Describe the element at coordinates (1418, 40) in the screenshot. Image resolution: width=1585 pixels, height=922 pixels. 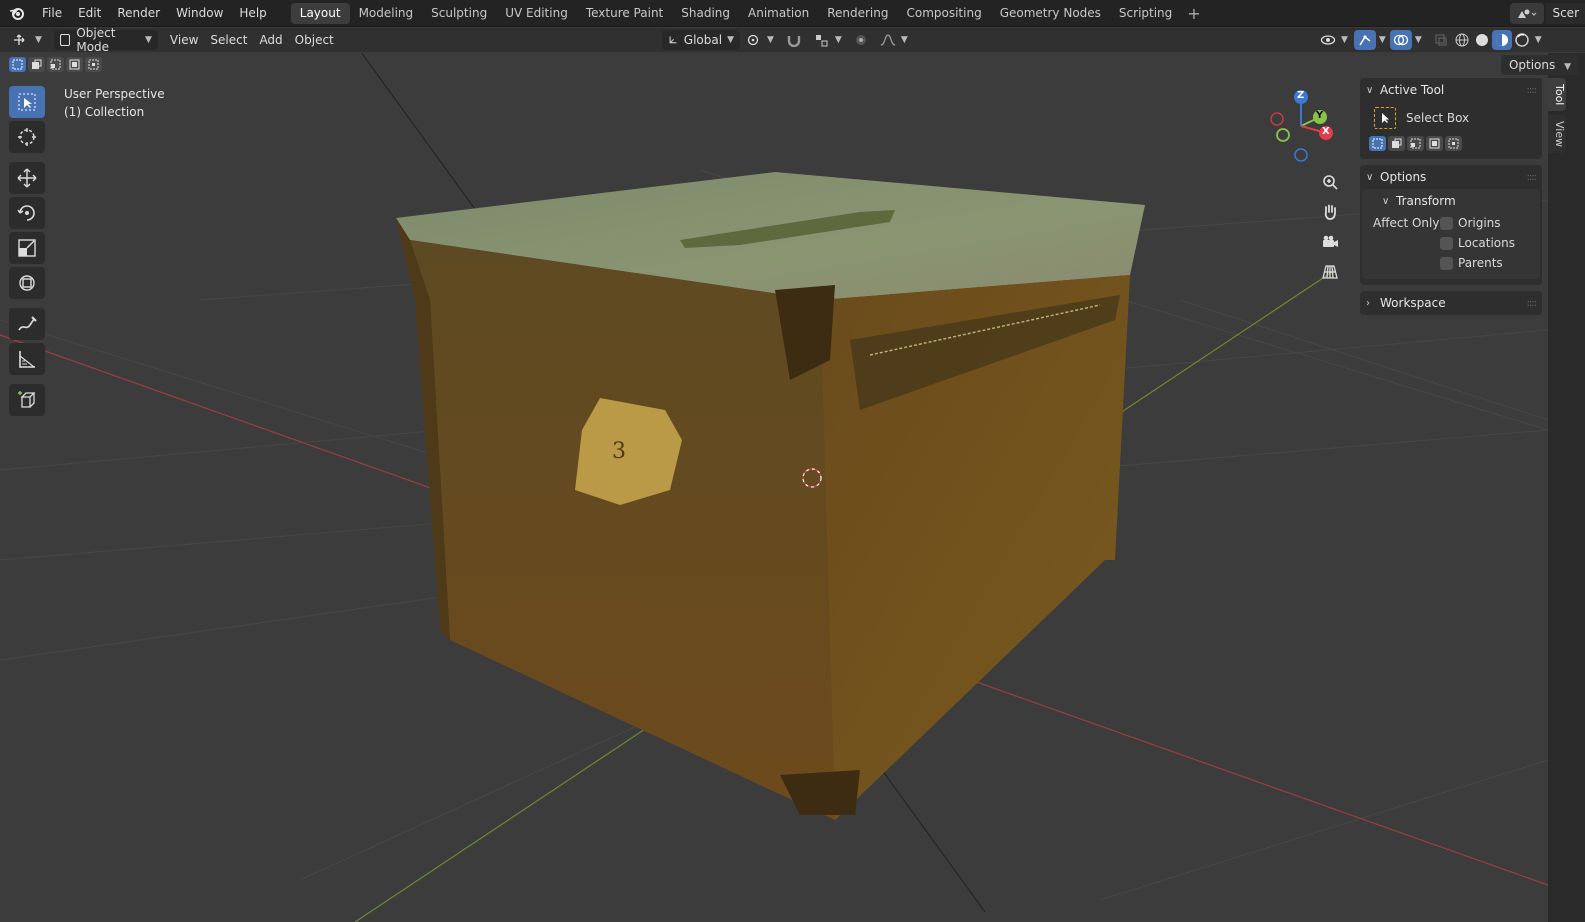
I see `overlays-dropdown-icon: ▼` at that location.